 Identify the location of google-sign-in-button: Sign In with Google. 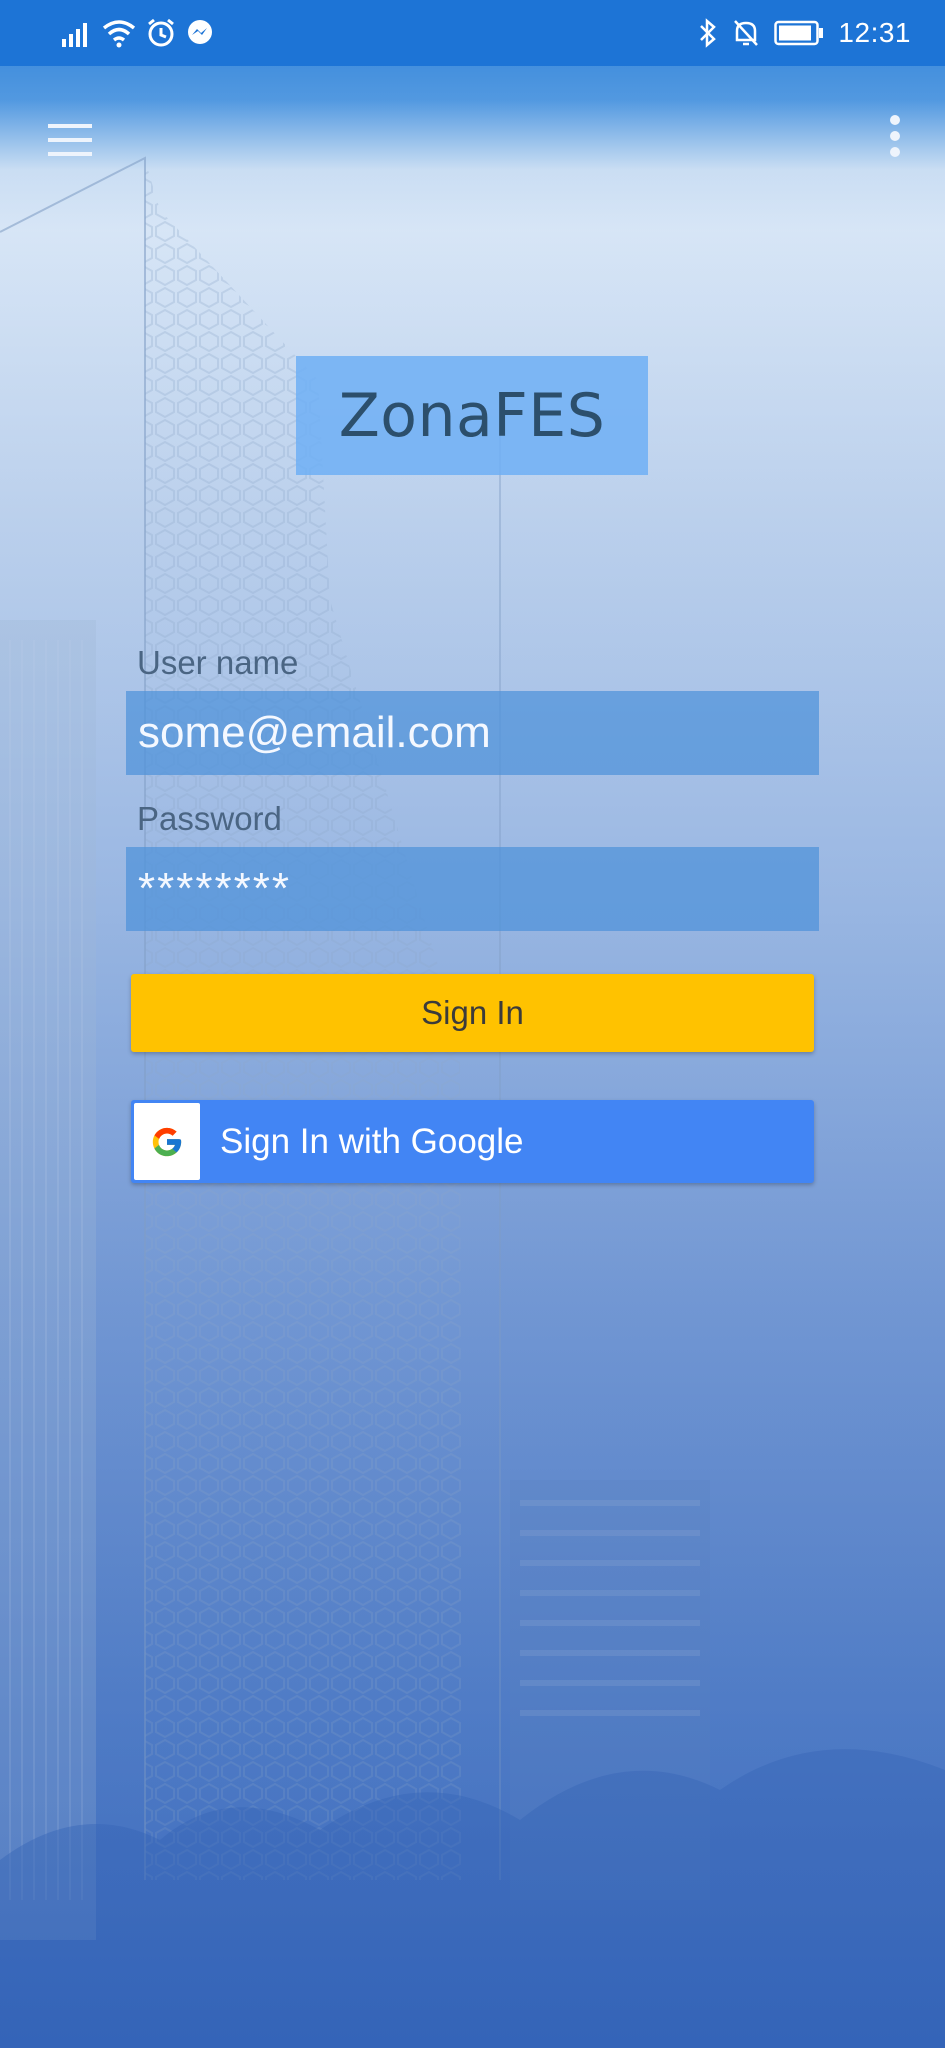
(472, 1141).